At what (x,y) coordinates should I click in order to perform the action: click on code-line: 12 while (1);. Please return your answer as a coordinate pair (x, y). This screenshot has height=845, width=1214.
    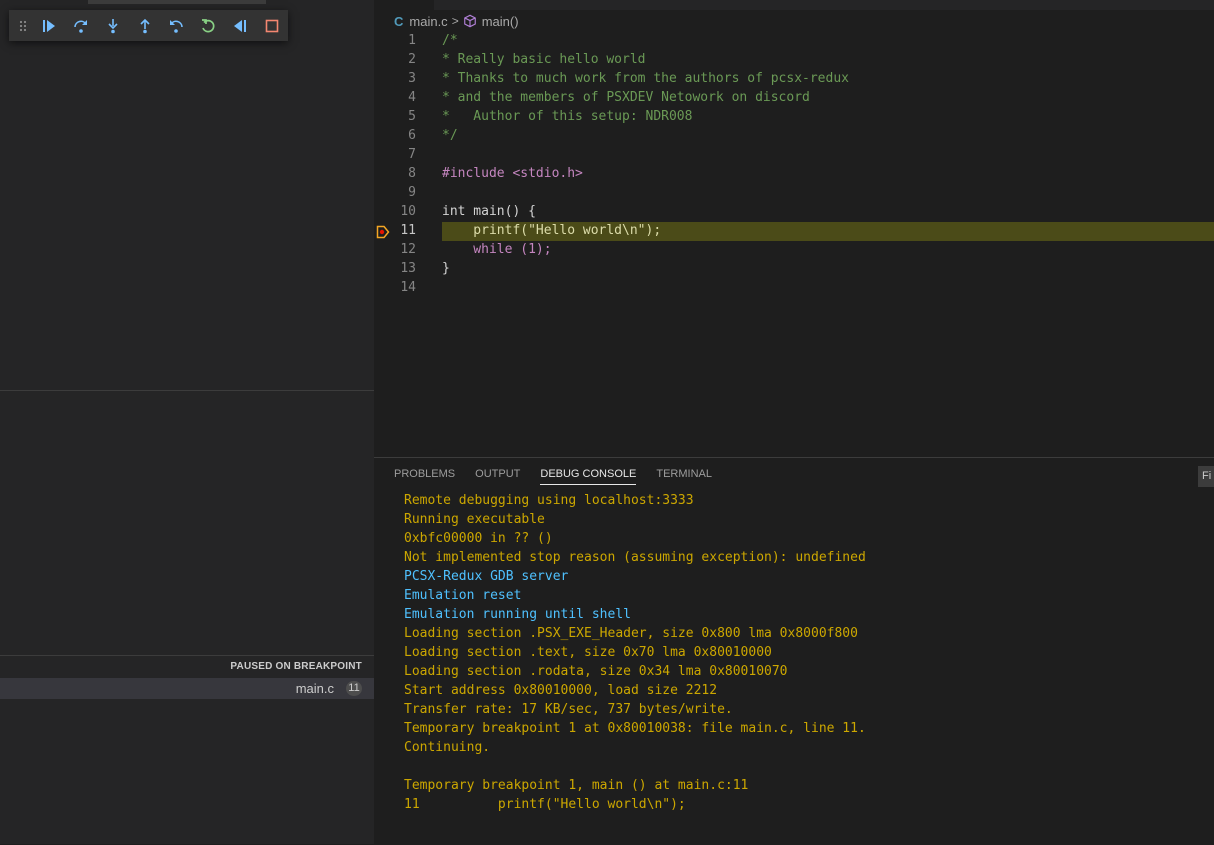
    Looking at the image, I should click on (794, 249).